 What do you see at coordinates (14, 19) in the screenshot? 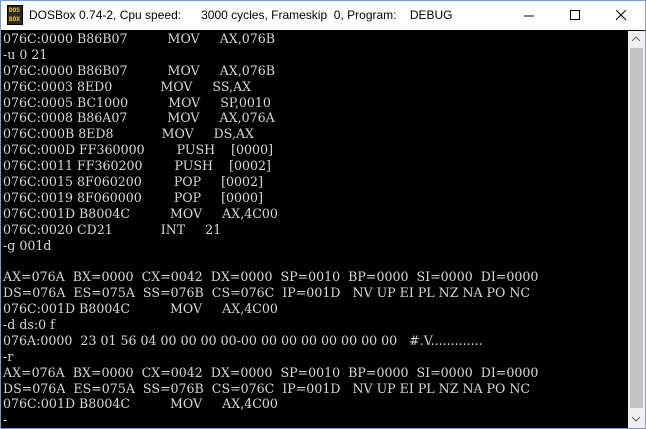
I see `icon-text-bottom: BOX` at bounding box center [14, 19].